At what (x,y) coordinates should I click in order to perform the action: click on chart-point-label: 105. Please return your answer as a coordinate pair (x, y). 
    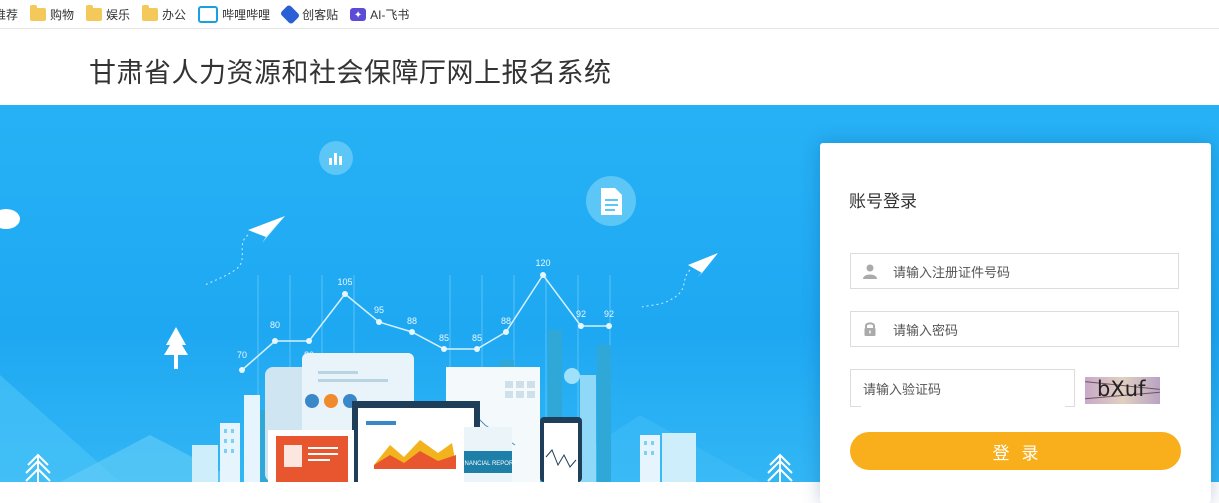
    Looking at the image, I should click on (344, 282).